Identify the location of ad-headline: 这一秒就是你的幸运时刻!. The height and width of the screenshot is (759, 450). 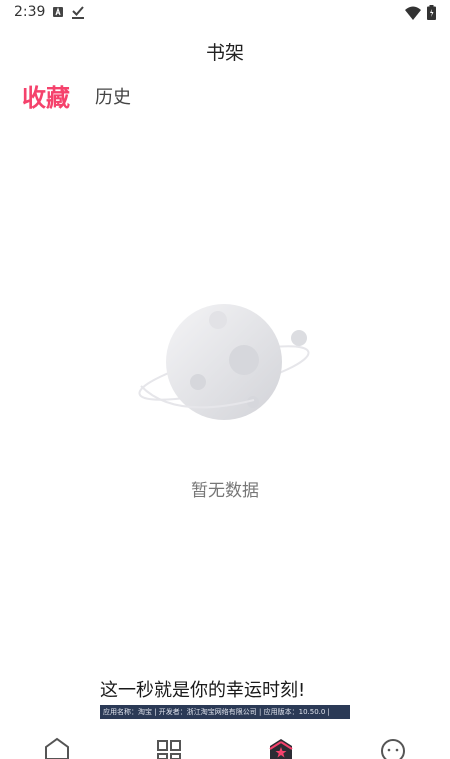
(202, 689).